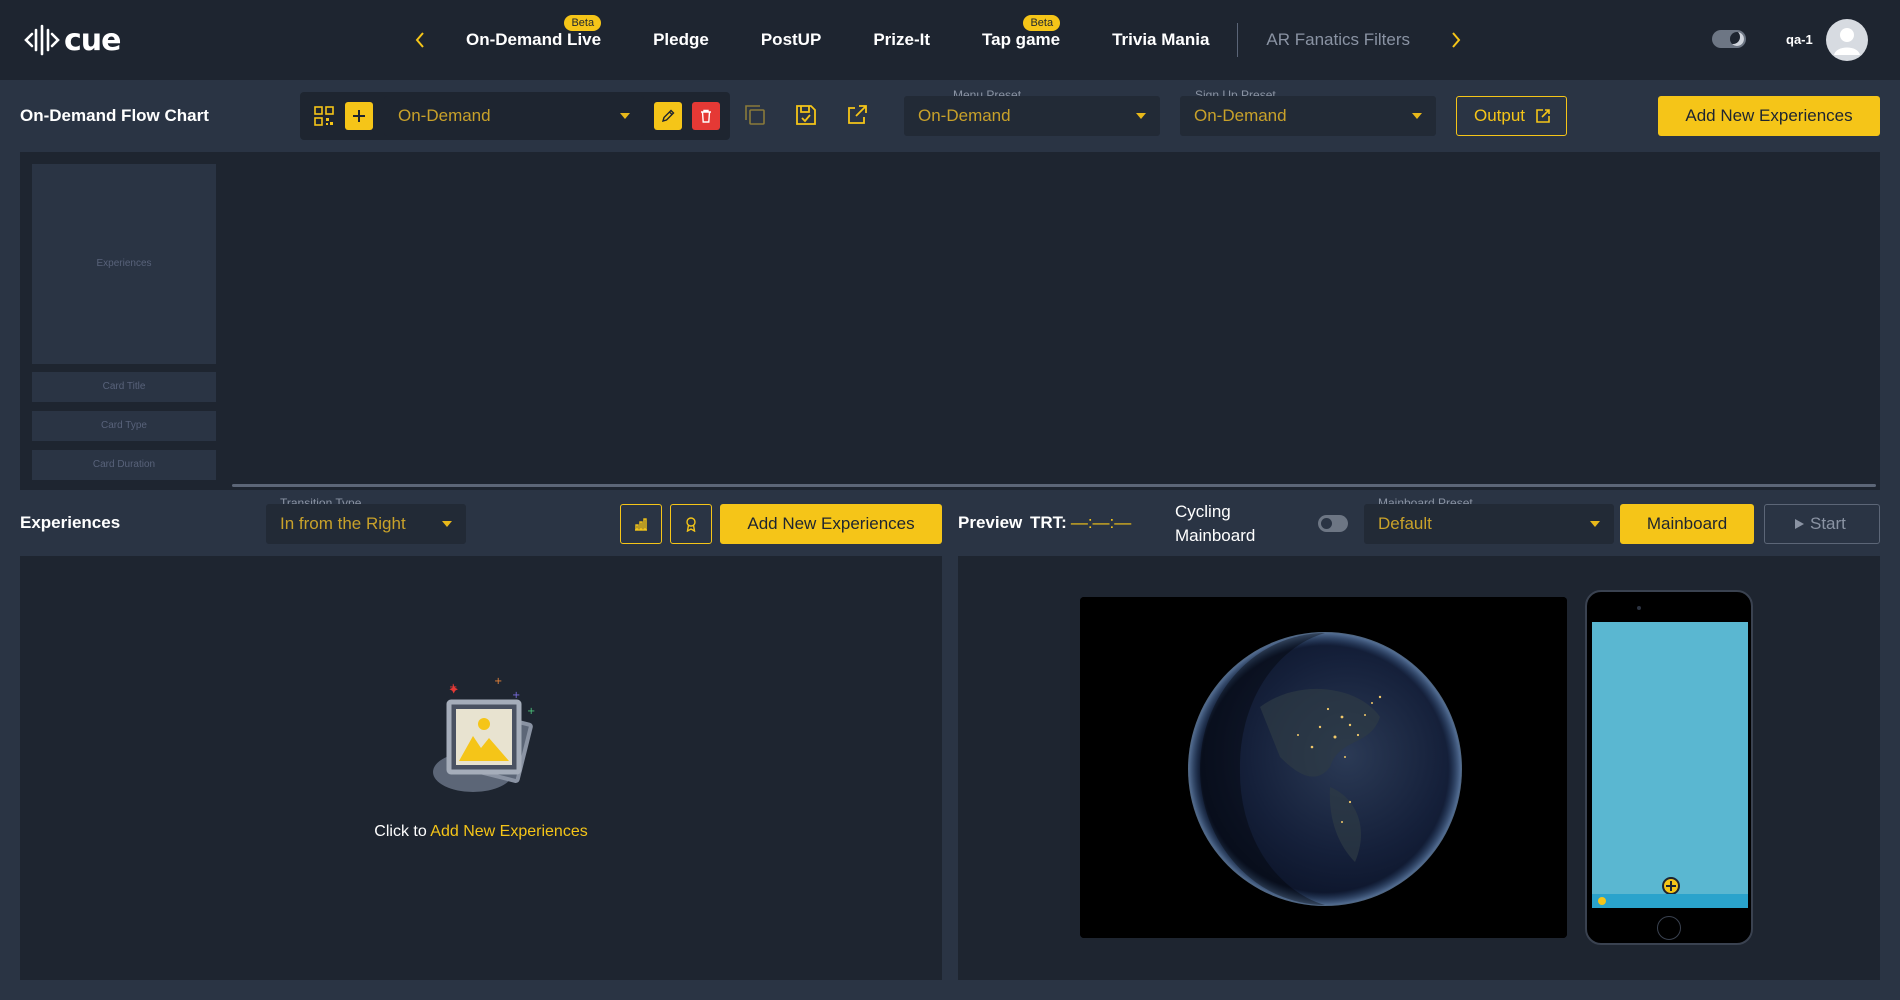 The width and height of the screenshot is (1900, 1000). What do you see at coordinates (1670, 901) in the screenshot?
I see `mobile-status-bar` at bounding box center [1670, 901].